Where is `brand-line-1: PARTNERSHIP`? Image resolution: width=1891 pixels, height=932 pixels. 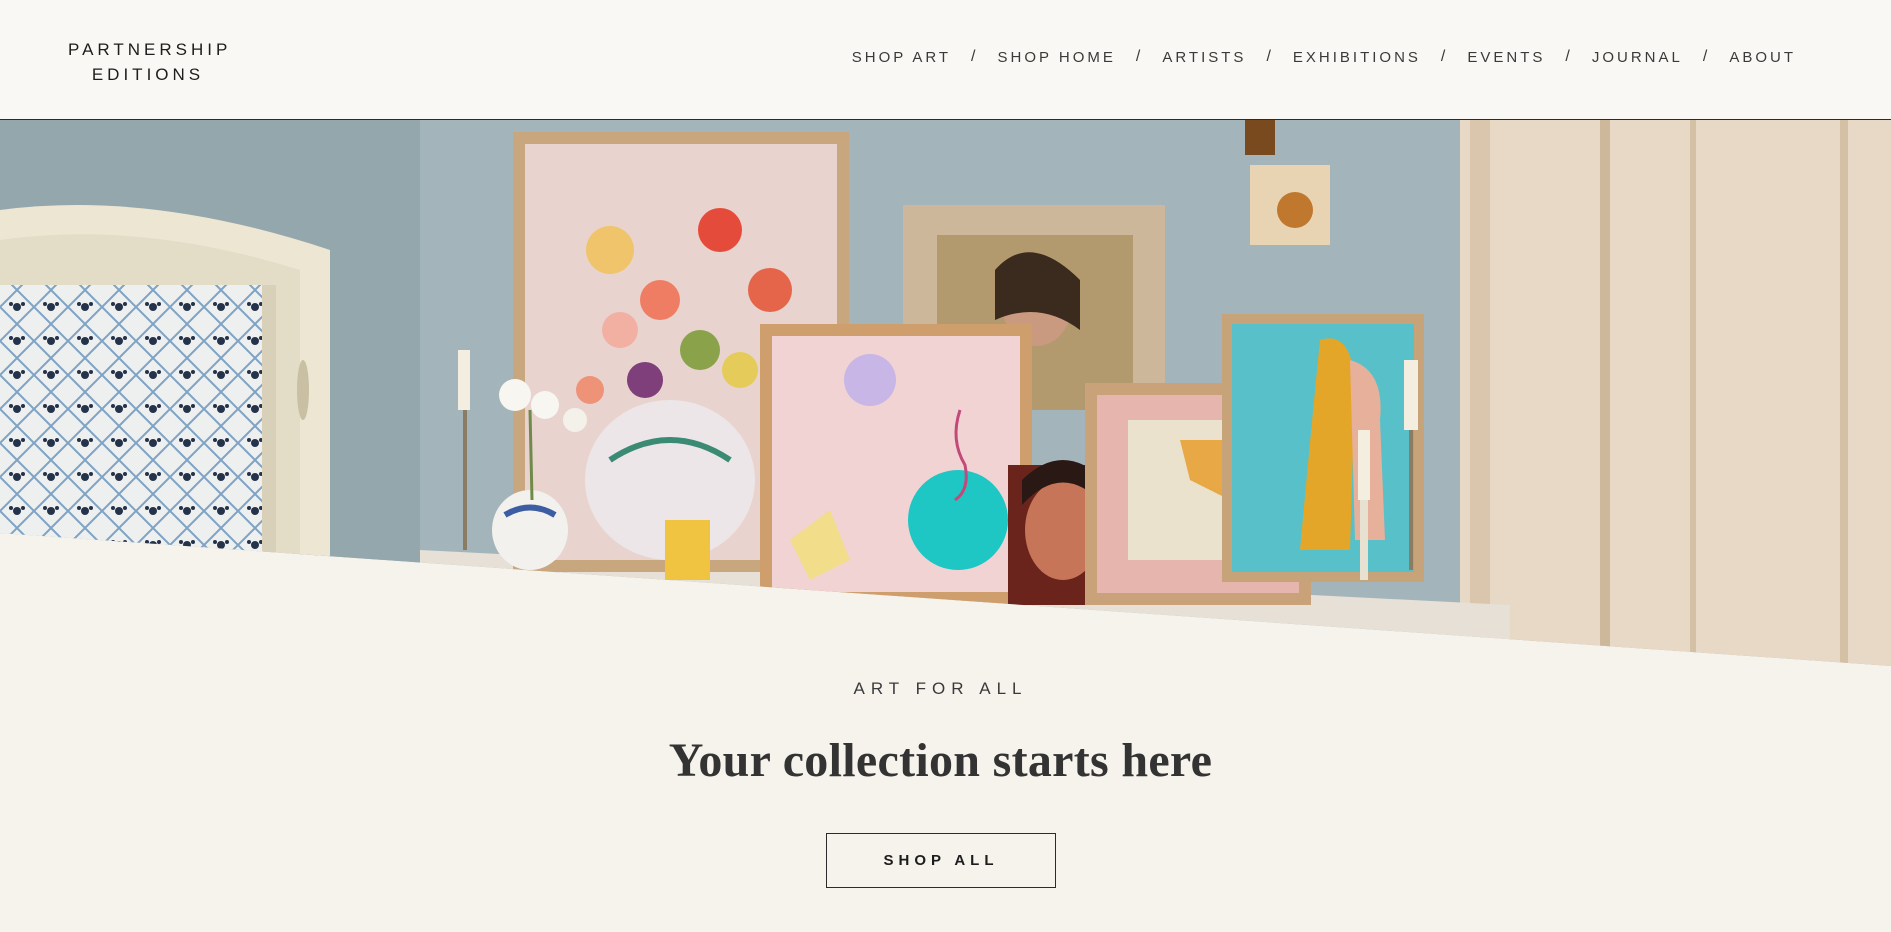
brand-line-1: PARTNERSHIP is located at coordinates (150, 49).